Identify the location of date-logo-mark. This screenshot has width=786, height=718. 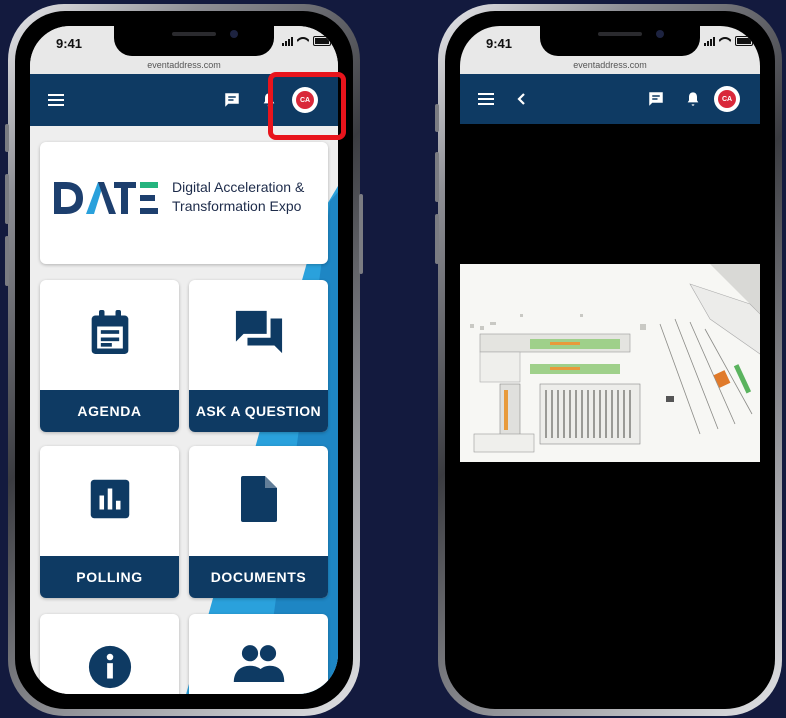
(106, 198).